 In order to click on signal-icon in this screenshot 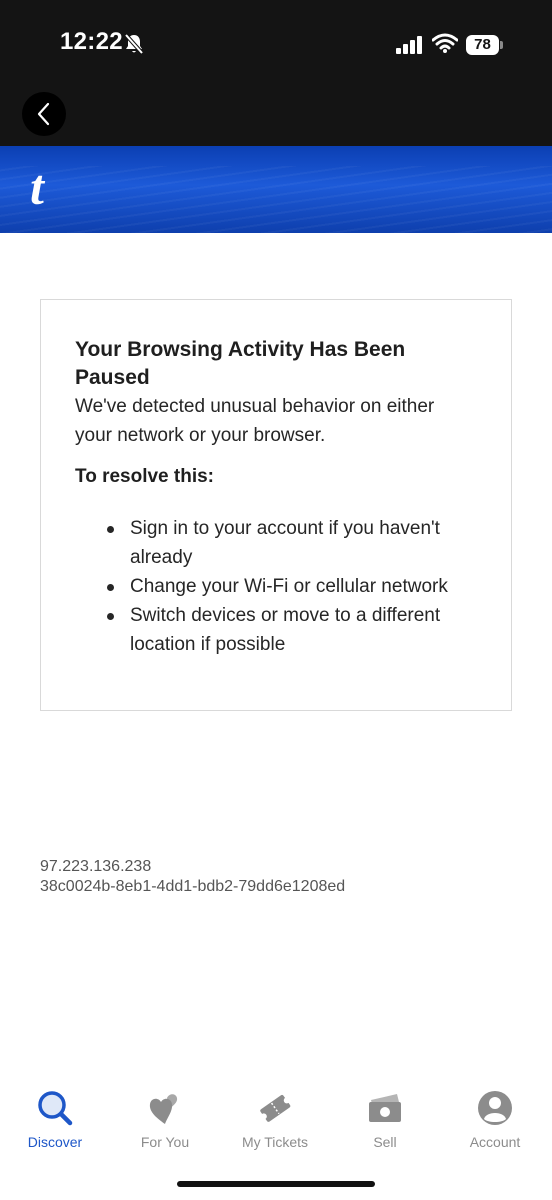, I will do `click(409, 45)`.